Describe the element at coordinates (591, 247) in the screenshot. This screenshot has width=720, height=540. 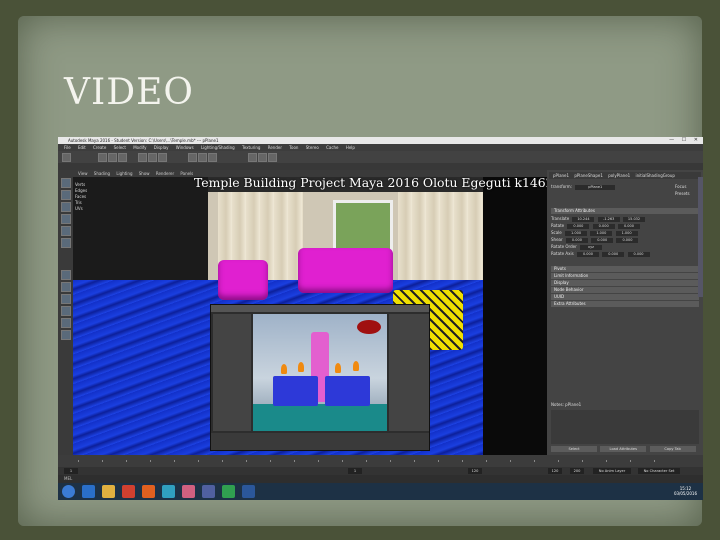
I see `rotate-order-dropdown: xyz` at that location.